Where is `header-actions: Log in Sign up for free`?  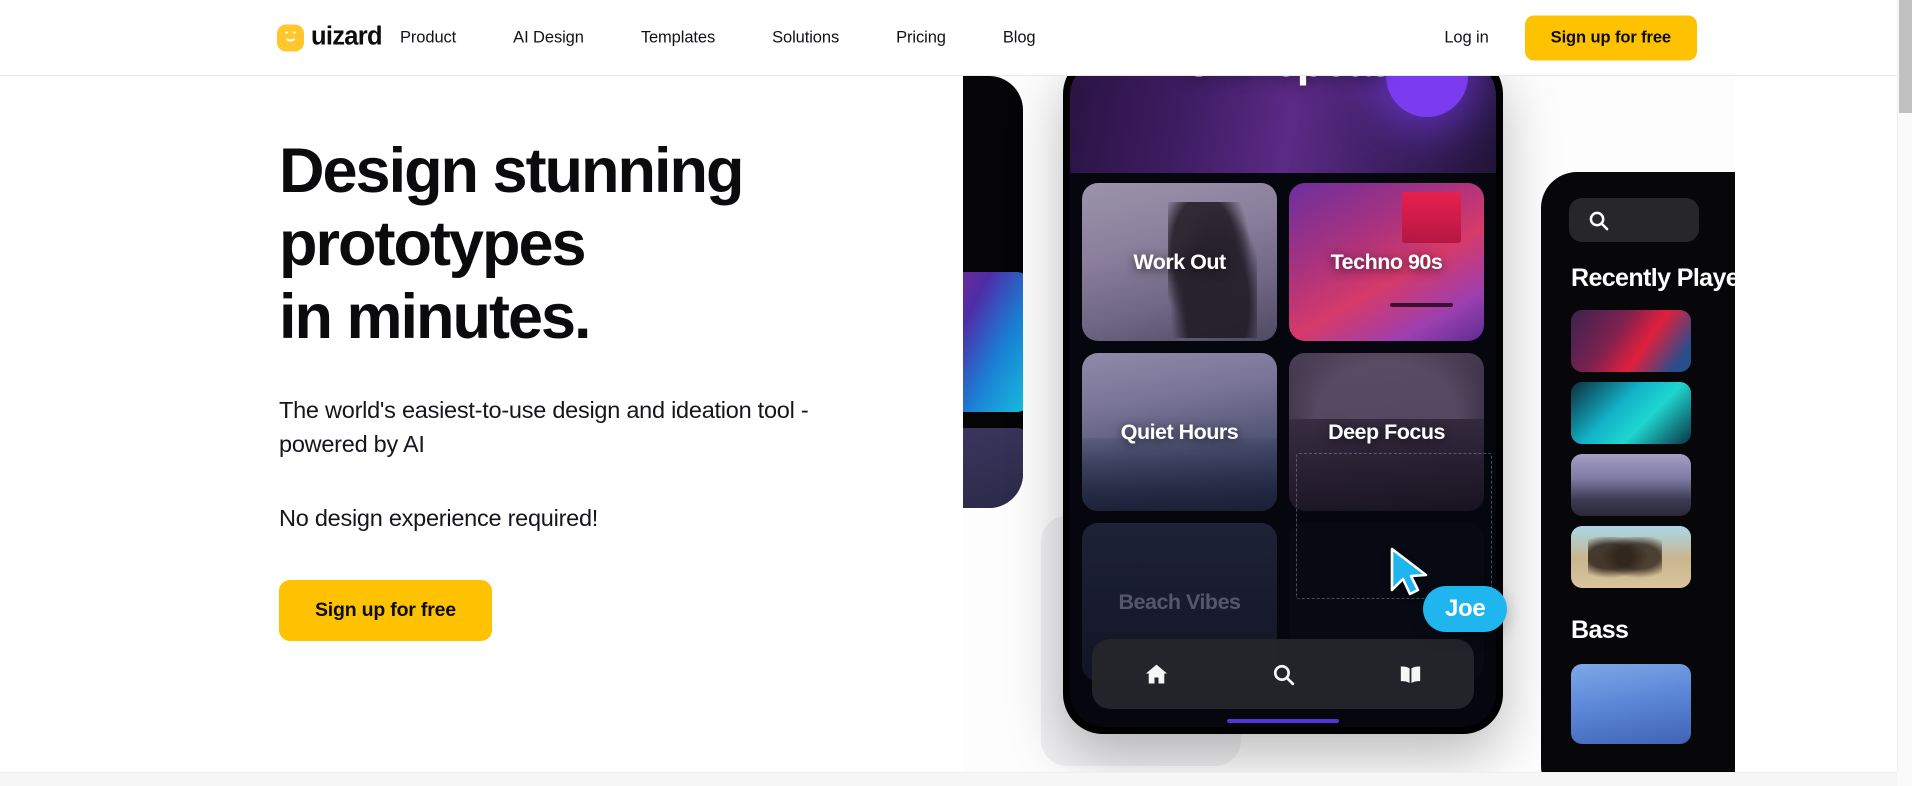
header-actions: Log in Sign up for free is located at coordinates (1570, 37).